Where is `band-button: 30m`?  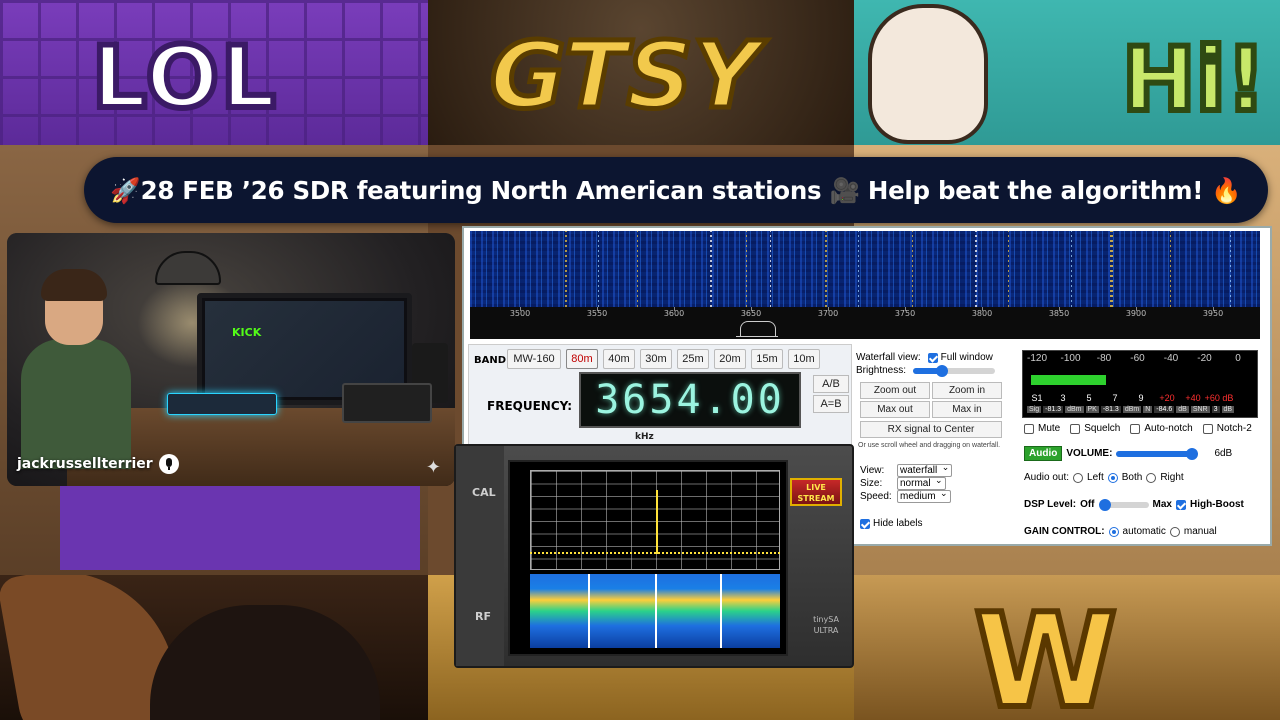
band-button: 30m is located at coordinates (656, 359).